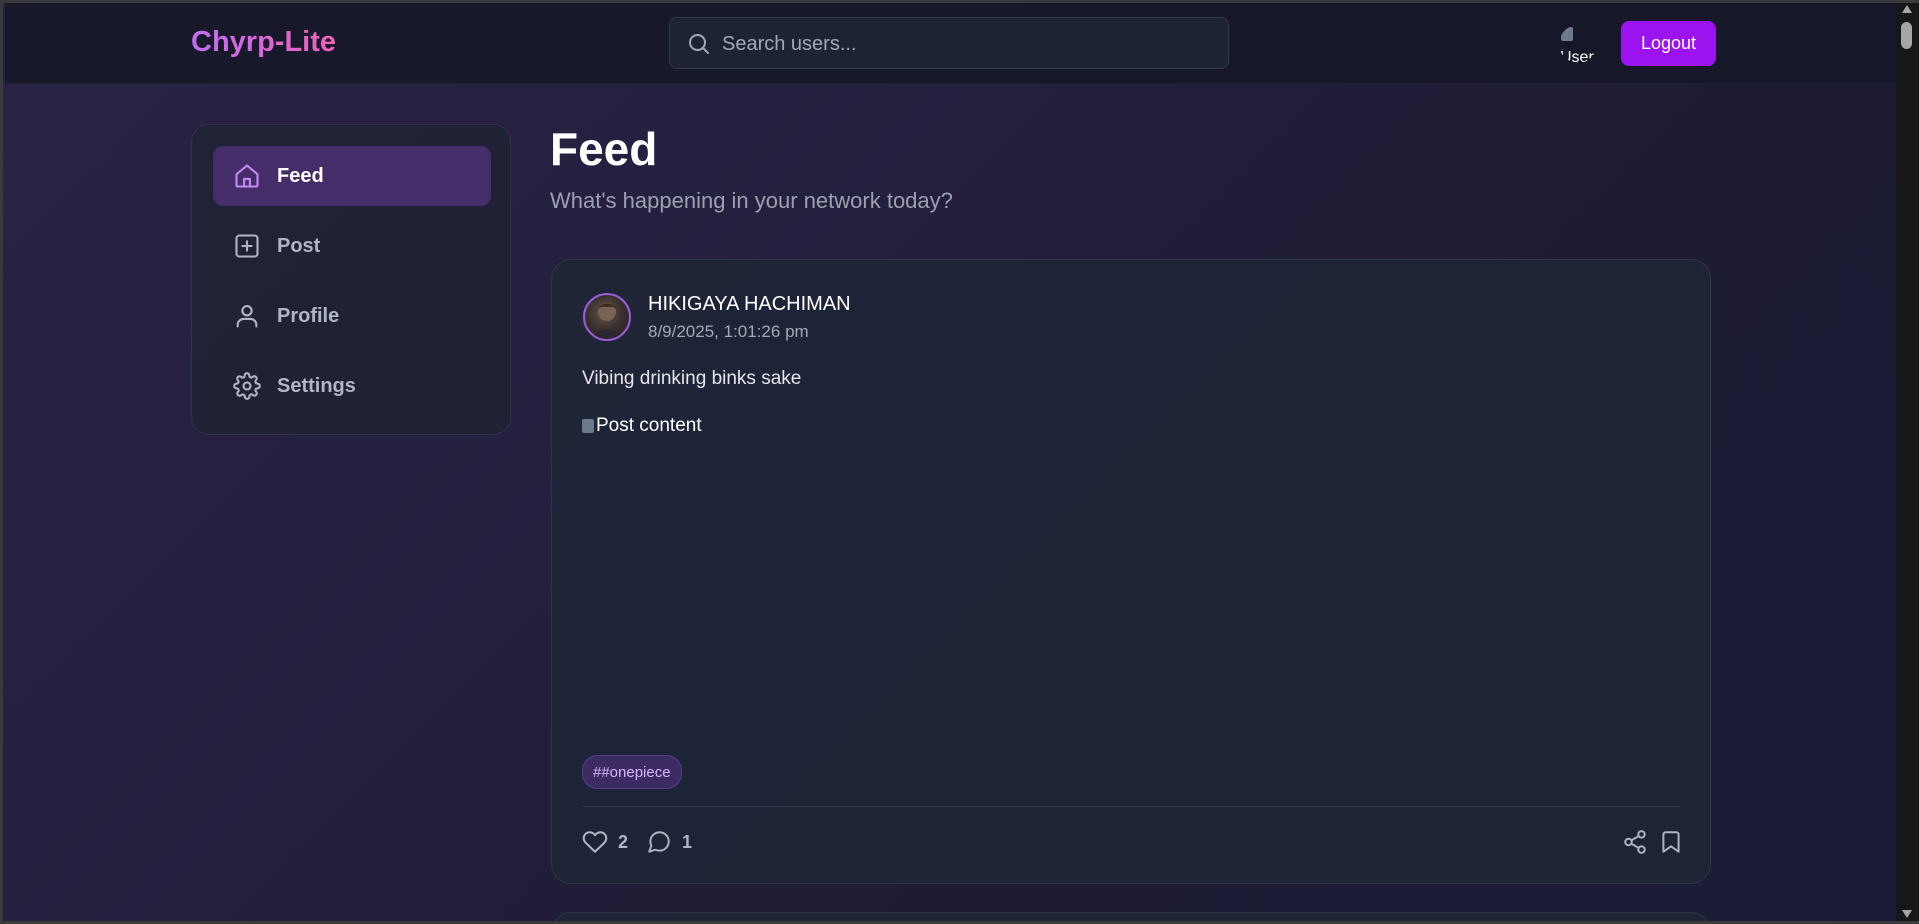 This screenshot has width=1919, height=924. I want to click on sidebar-item-settings: Settings, so click(352, 386).